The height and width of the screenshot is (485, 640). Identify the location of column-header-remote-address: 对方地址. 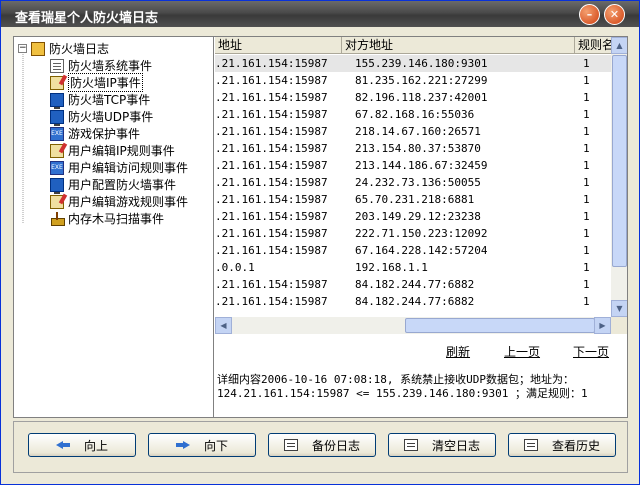
(458, 45).